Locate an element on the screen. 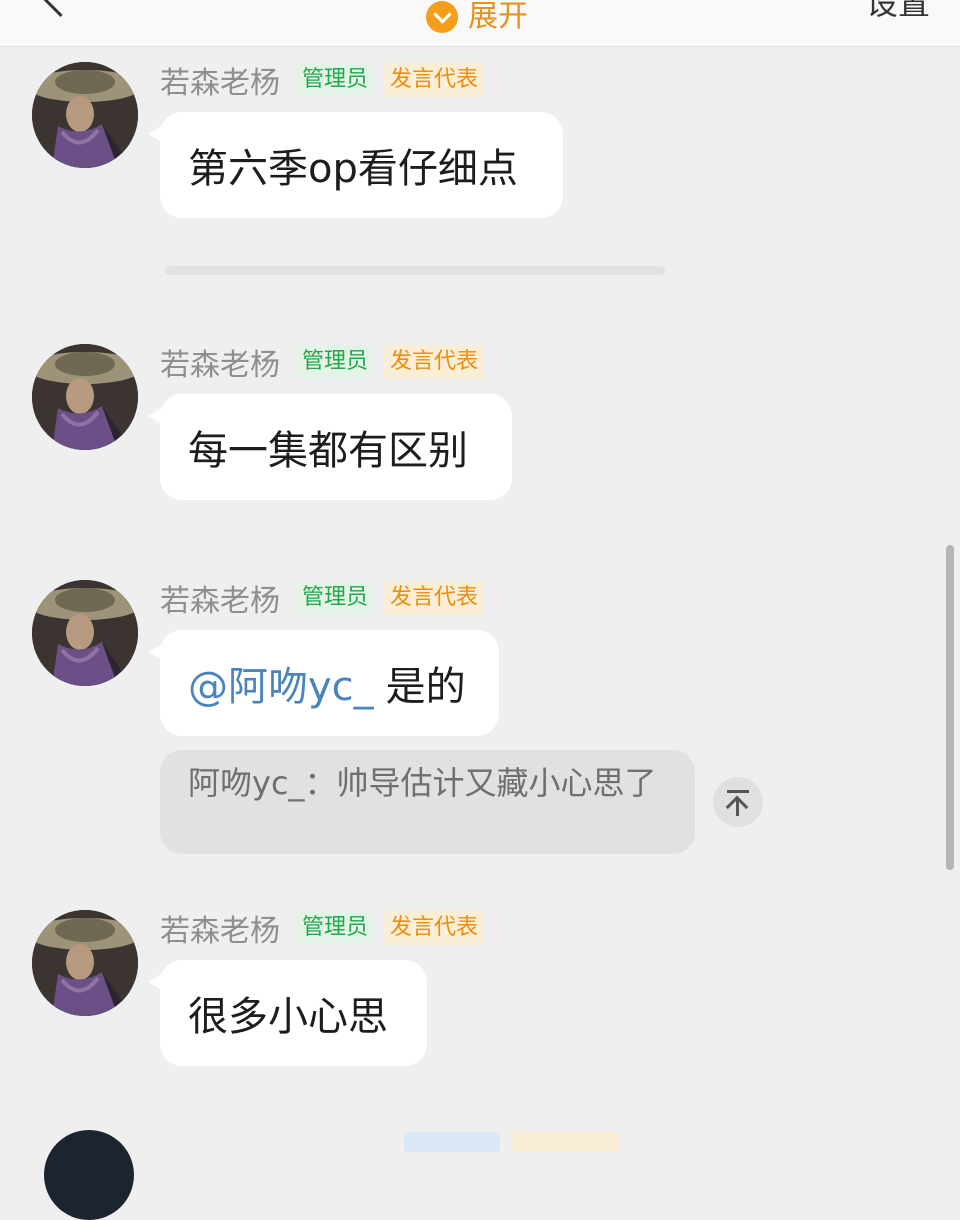 The image size is (960, 1220). message-text: 是的 is located at coordinates (425, 687).